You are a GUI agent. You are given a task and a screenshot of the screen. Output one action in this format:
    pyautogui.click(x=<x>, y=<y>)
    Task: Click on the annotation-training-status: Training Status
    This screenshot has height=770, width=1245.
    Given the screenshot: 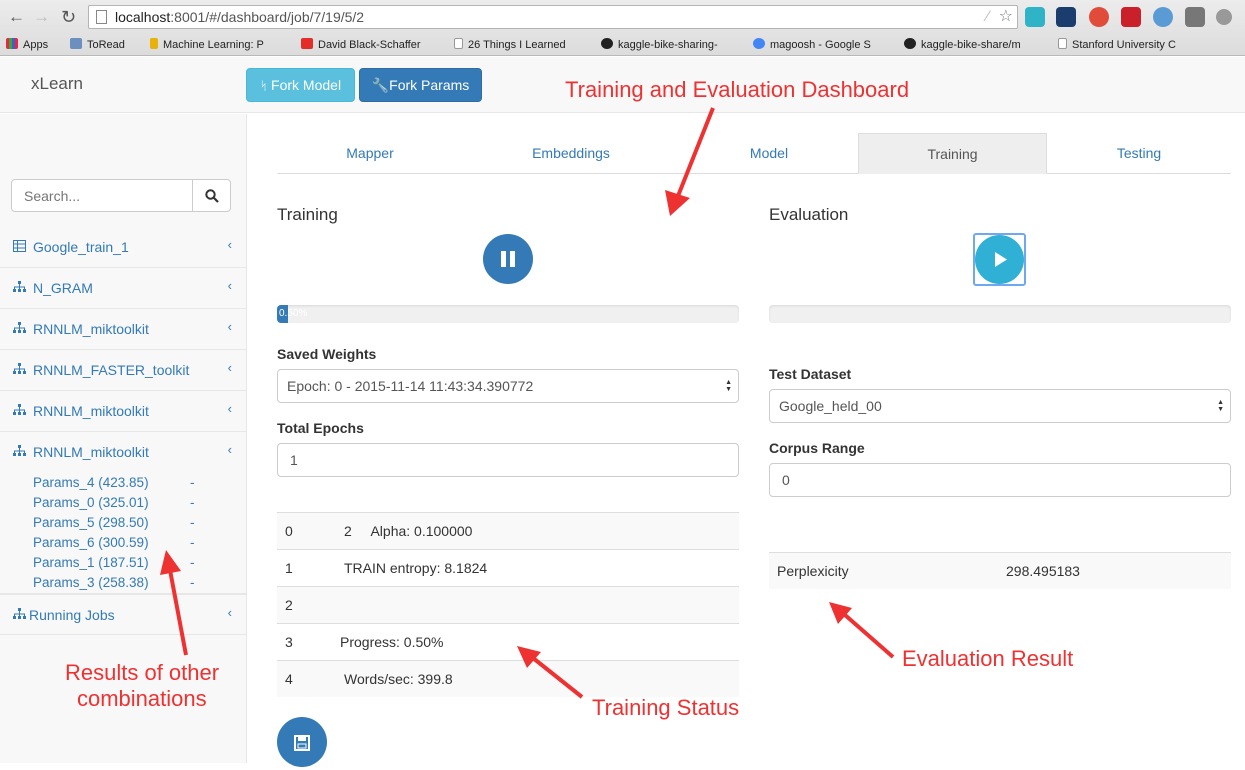 What is the action you would take?
    pyautogui.click(x=666, y=707)
    